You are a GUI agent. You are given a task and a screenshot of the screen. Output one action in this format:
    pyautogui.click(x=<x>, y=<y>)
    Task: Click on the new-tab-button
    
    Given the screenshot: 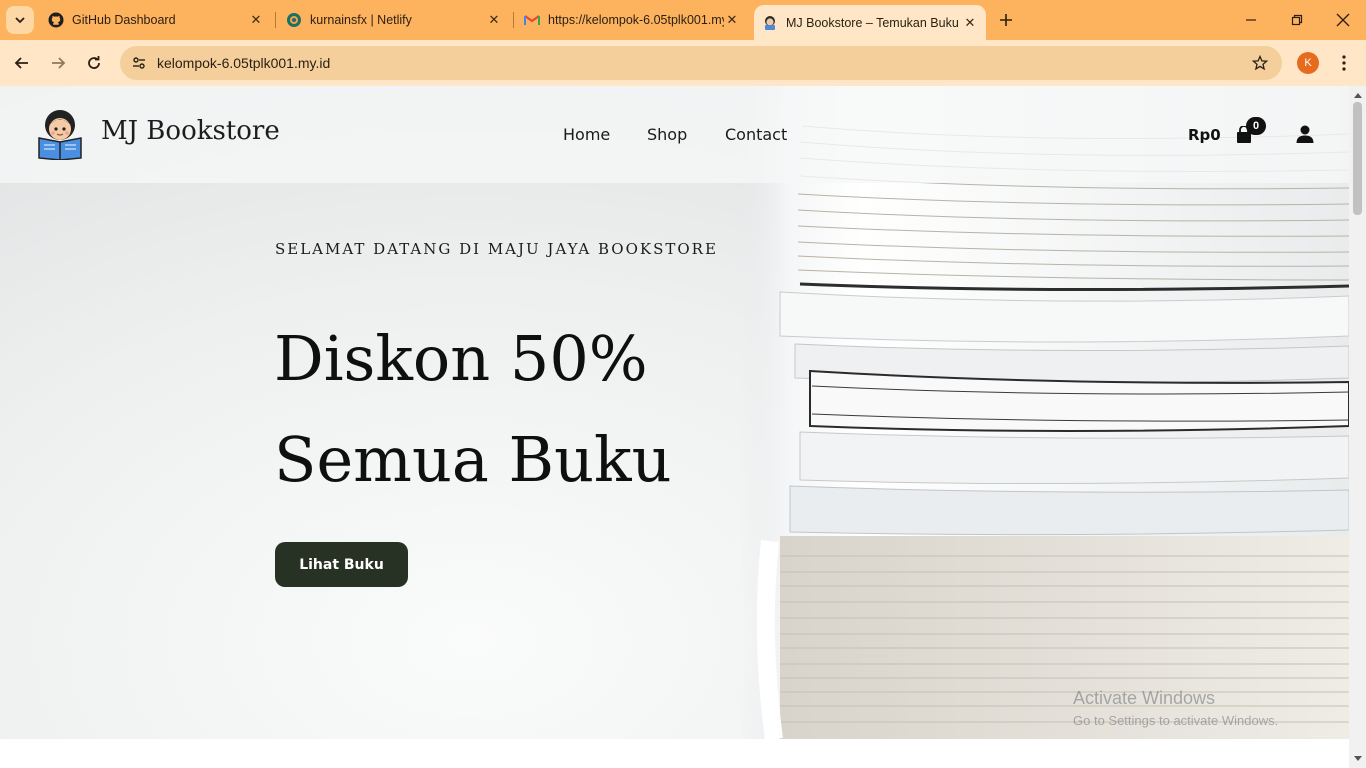 What is the action you would take?
    pyautogui.click(x=1006, y=20)
    